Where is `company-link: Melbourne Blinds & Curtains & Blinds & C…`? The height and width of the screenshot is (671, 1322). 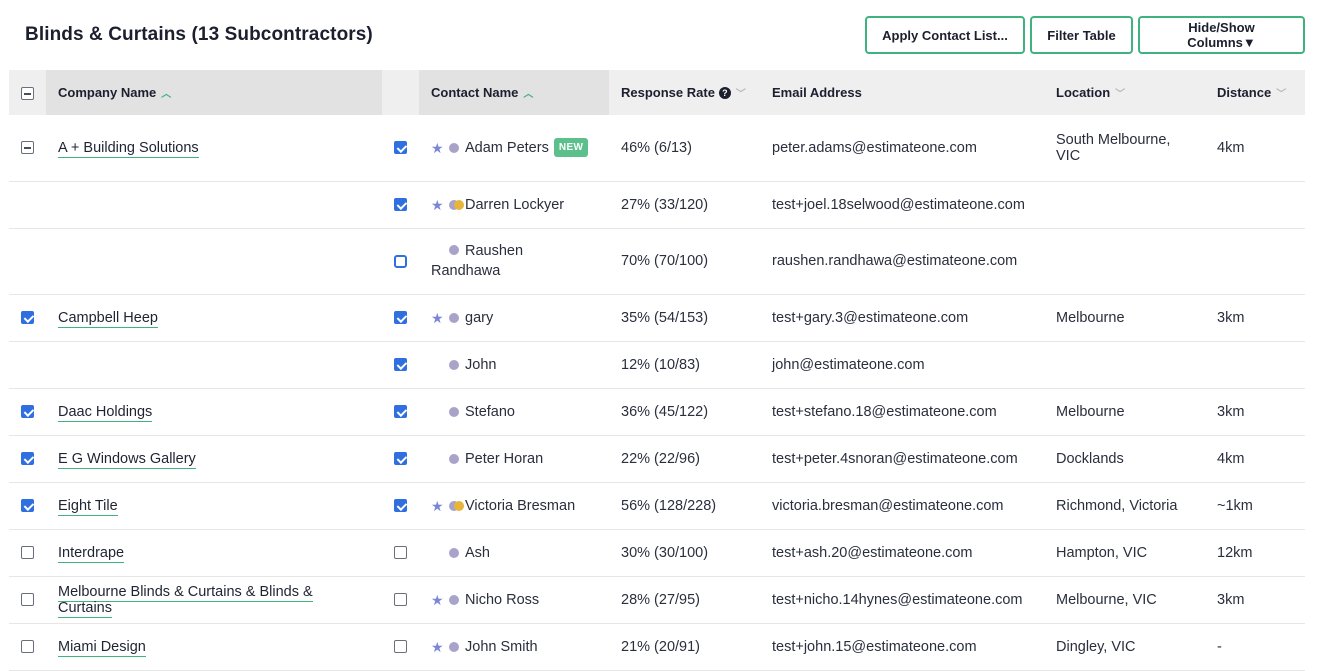
company-link: Melbourne Blinds & Curtains & Blinds & C… is located at coordinates (185, 600).